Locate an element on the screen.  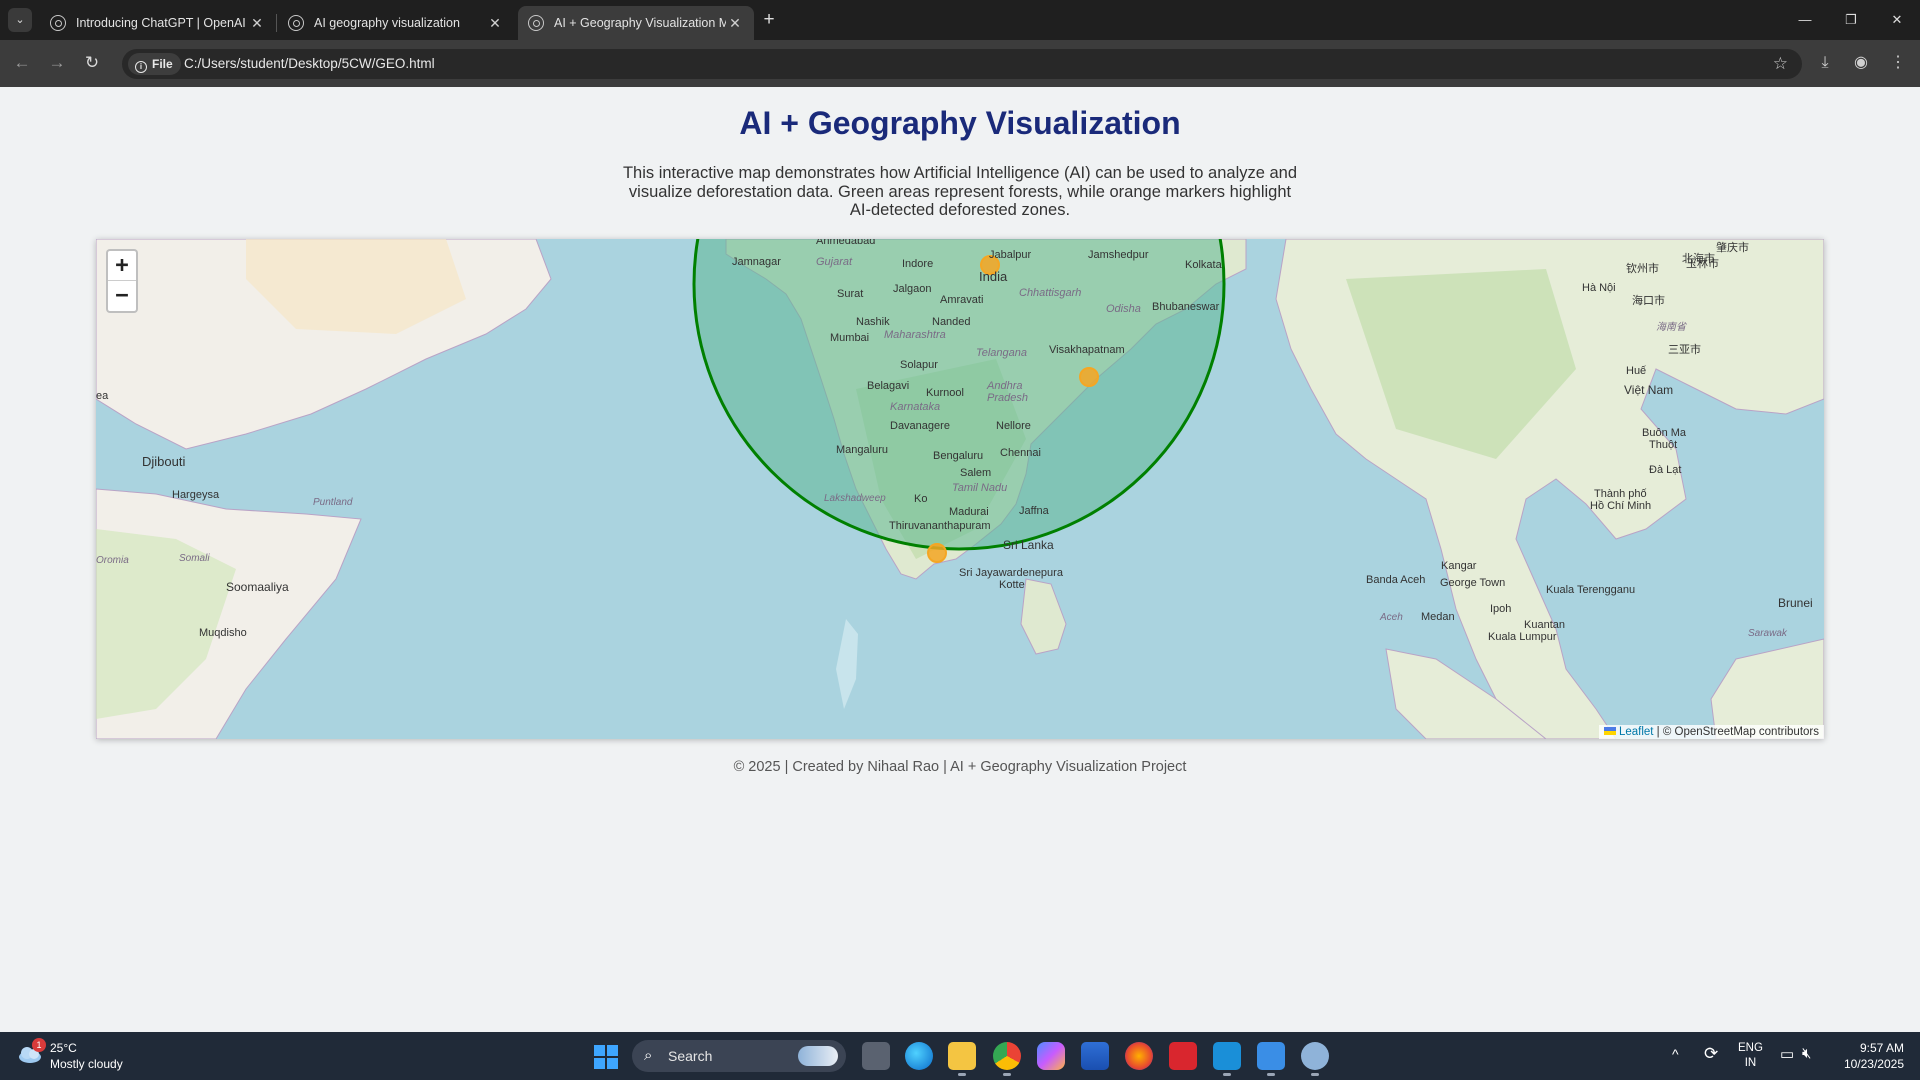
leaflet-link: Leaflet is located at coordinates (1636, 732).